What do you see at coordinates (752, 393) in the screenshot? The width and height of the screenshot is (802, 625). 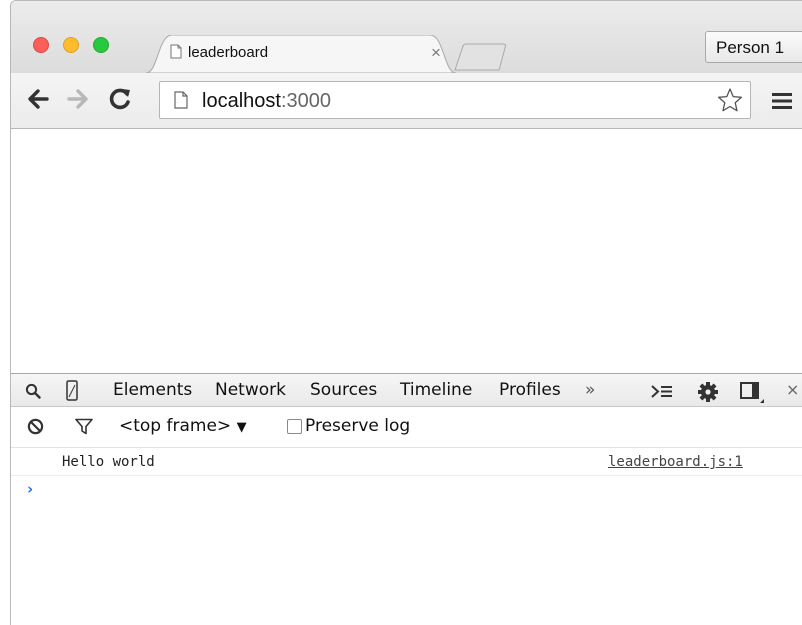 I see `dock-side-icon` at bounding box center [752, 393].